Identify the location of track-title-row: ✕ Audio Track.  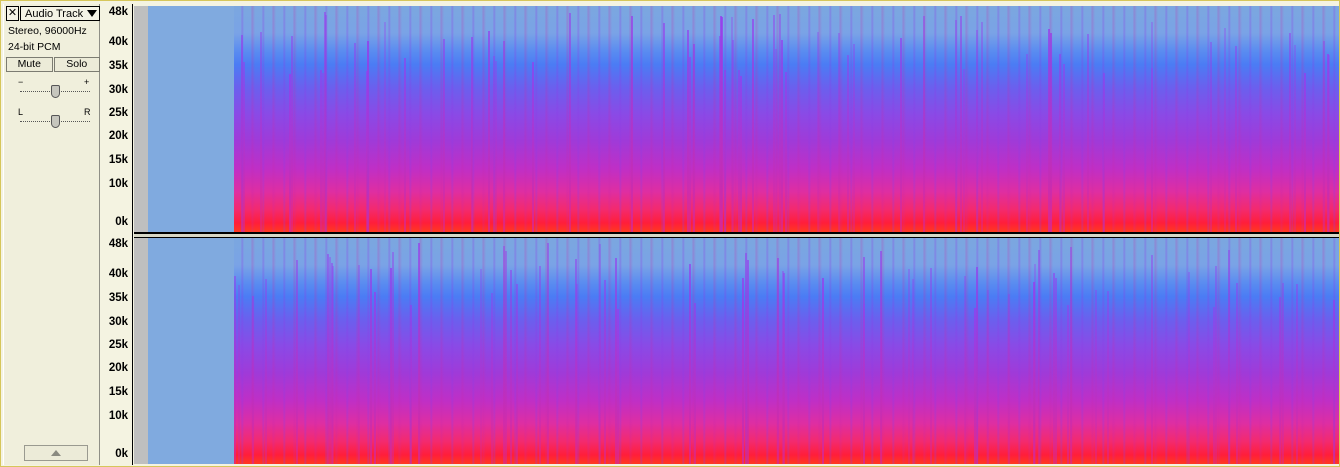
(53, 14).